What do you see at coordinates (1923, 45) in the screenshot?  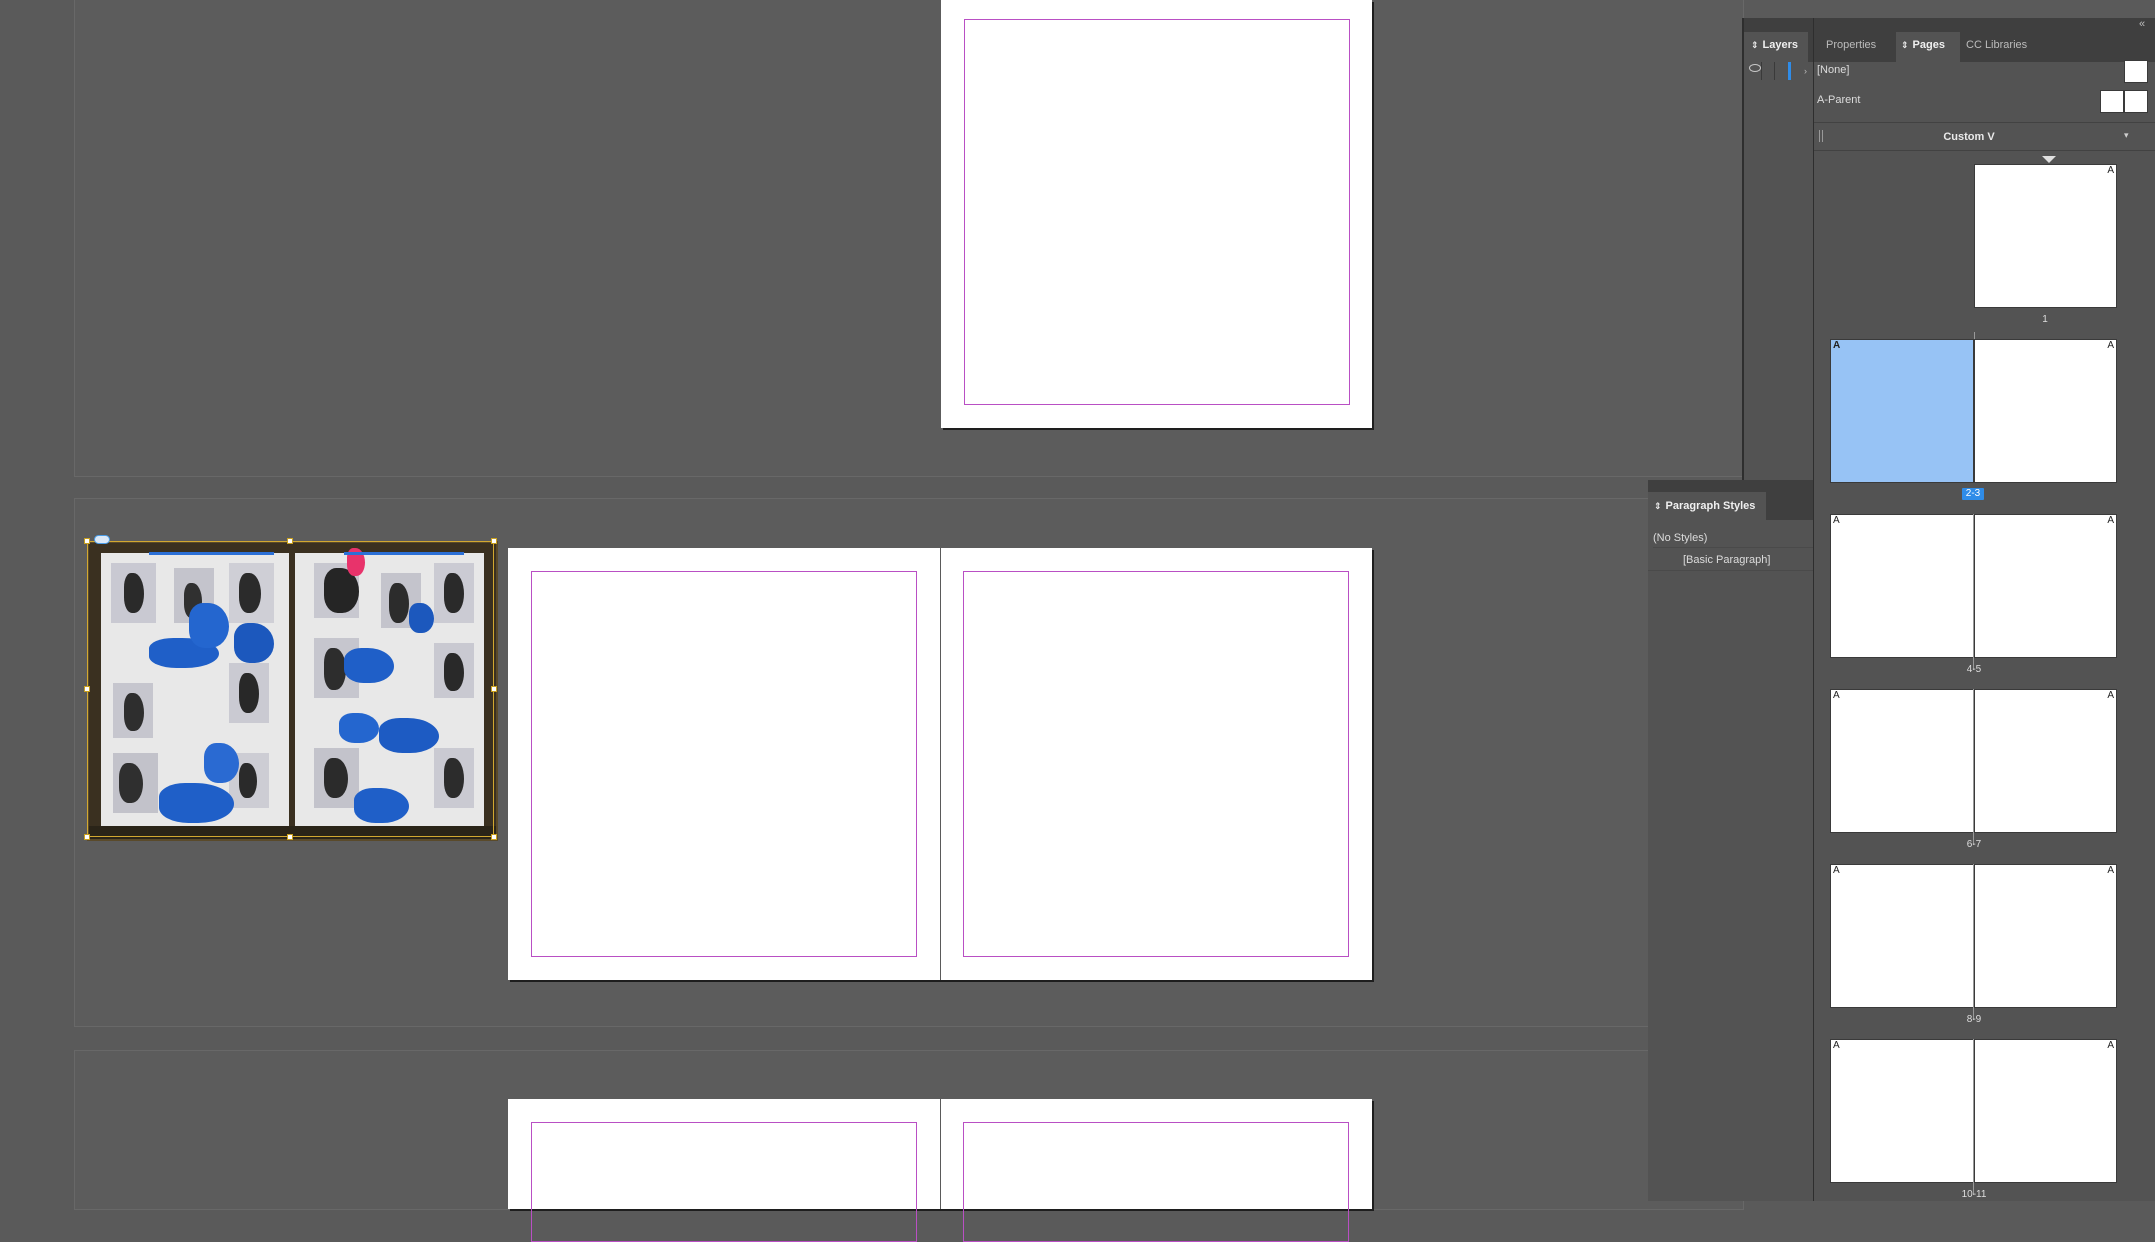 I see `tab-pages: ⇕ Pages` at bounding box center [1923, 45].